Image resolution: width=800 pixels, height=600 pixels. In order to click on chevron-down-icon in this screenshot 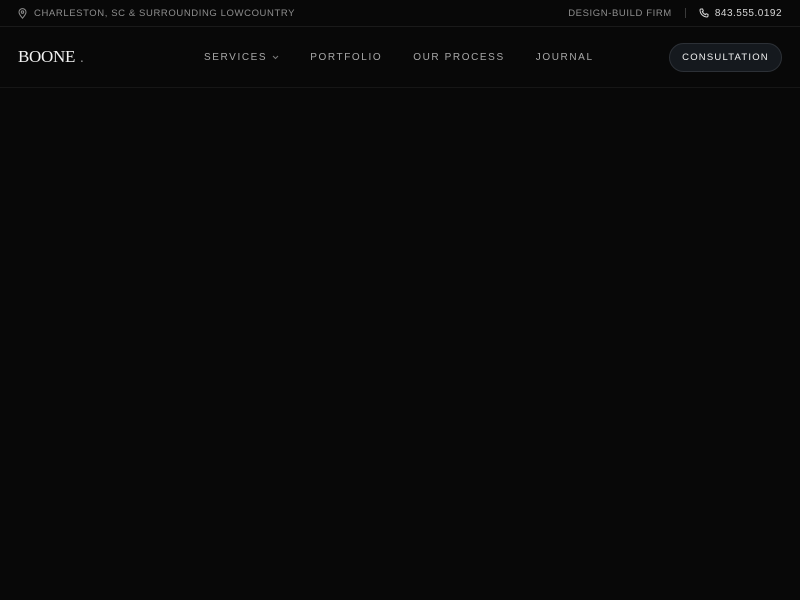, I will do `click(275, 57)`.